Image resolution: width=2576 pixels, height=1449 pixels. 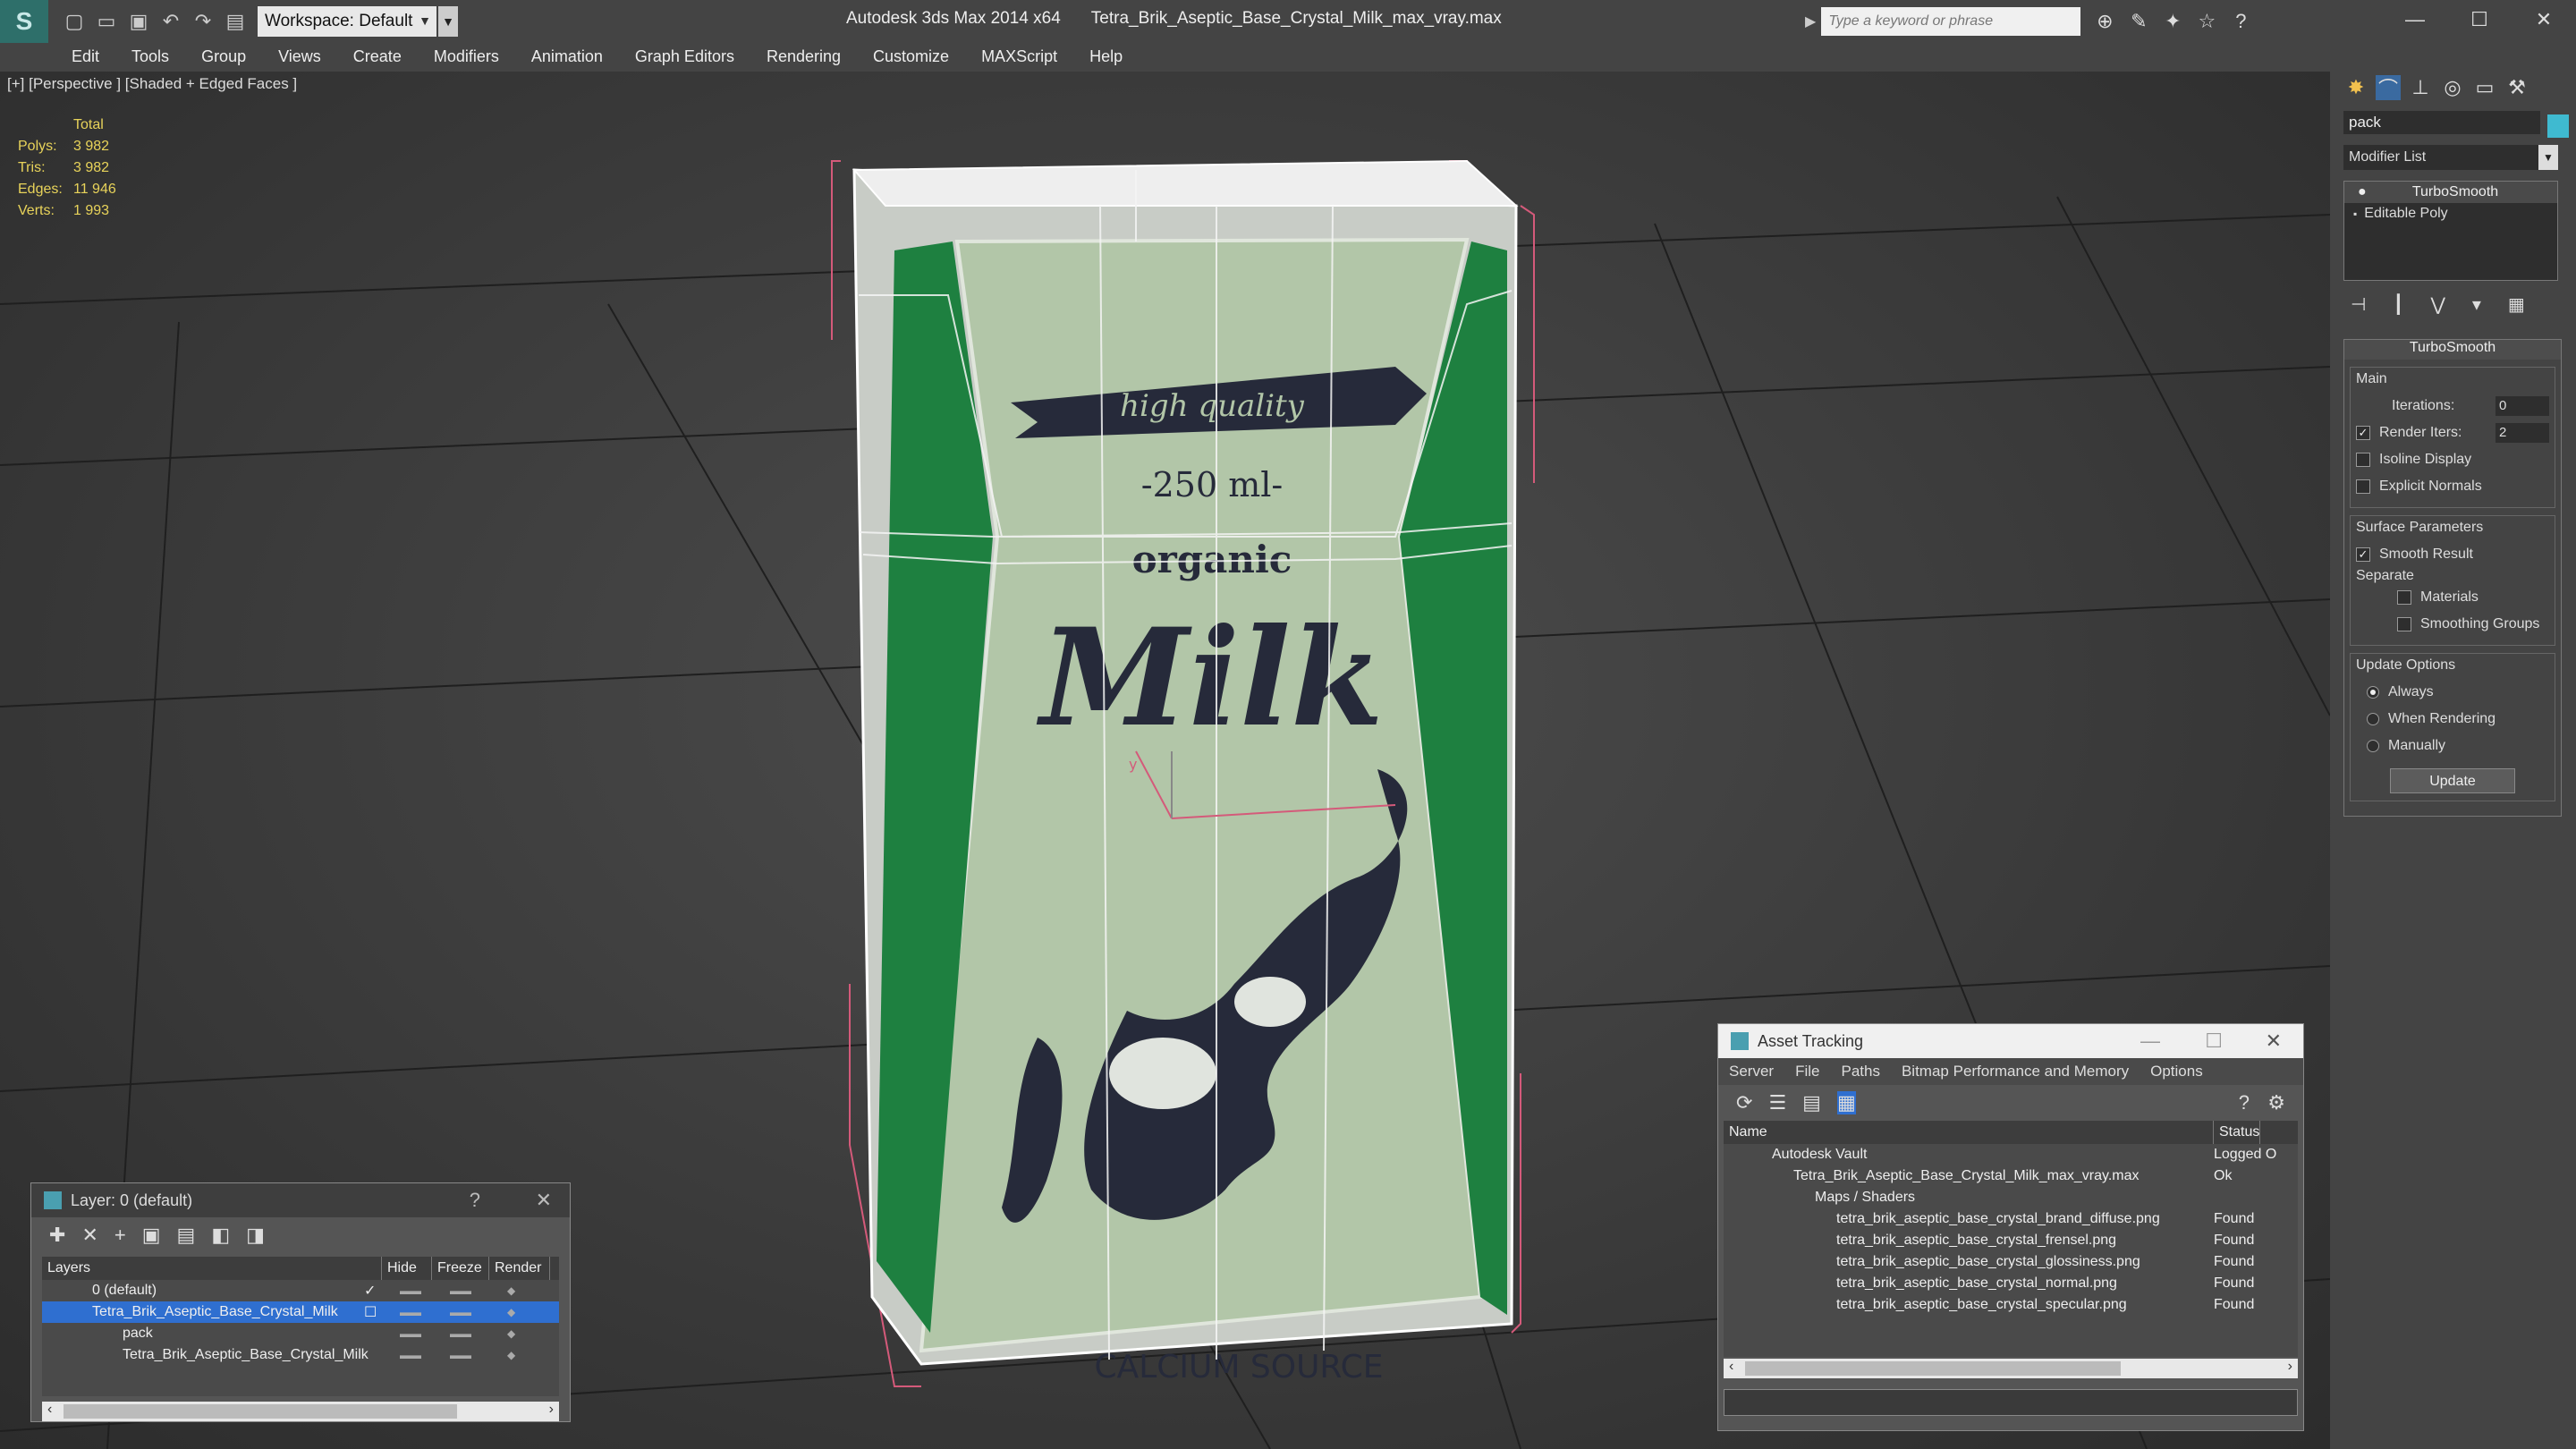 What do you see at coordinates (85, 56) in the screenshot?
I see `menu-edit: Edit` at bounding box center [85, 56].